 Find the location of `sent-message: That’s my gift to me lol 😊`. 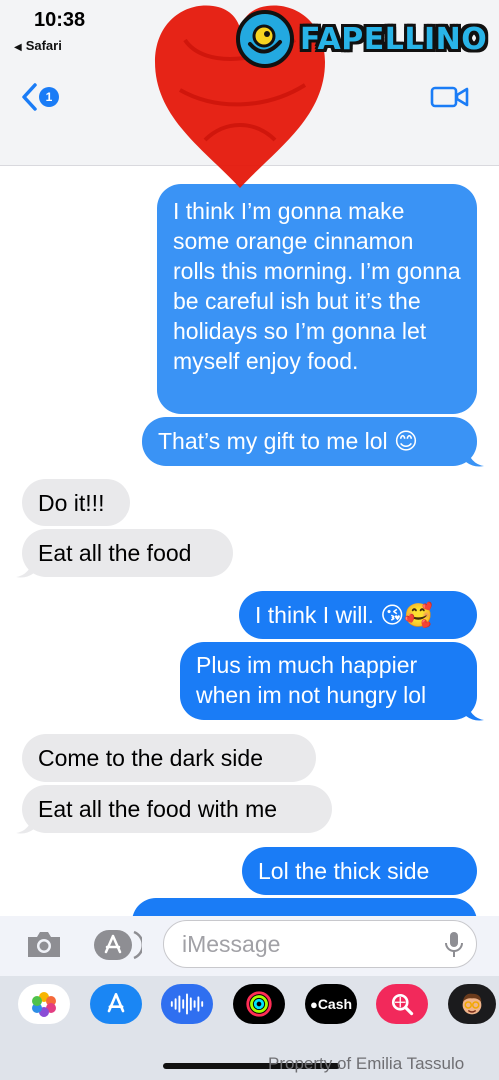

sent-message: That’s my gift to me lol 😊 is located at coordinates (309, 441).